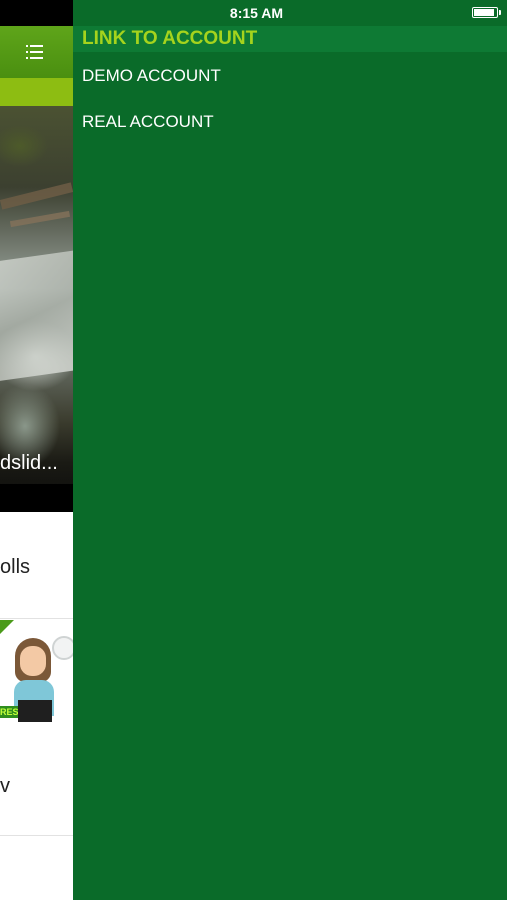 The image size is (507, 900). I want to click on list-item: v, so click(36, 786).